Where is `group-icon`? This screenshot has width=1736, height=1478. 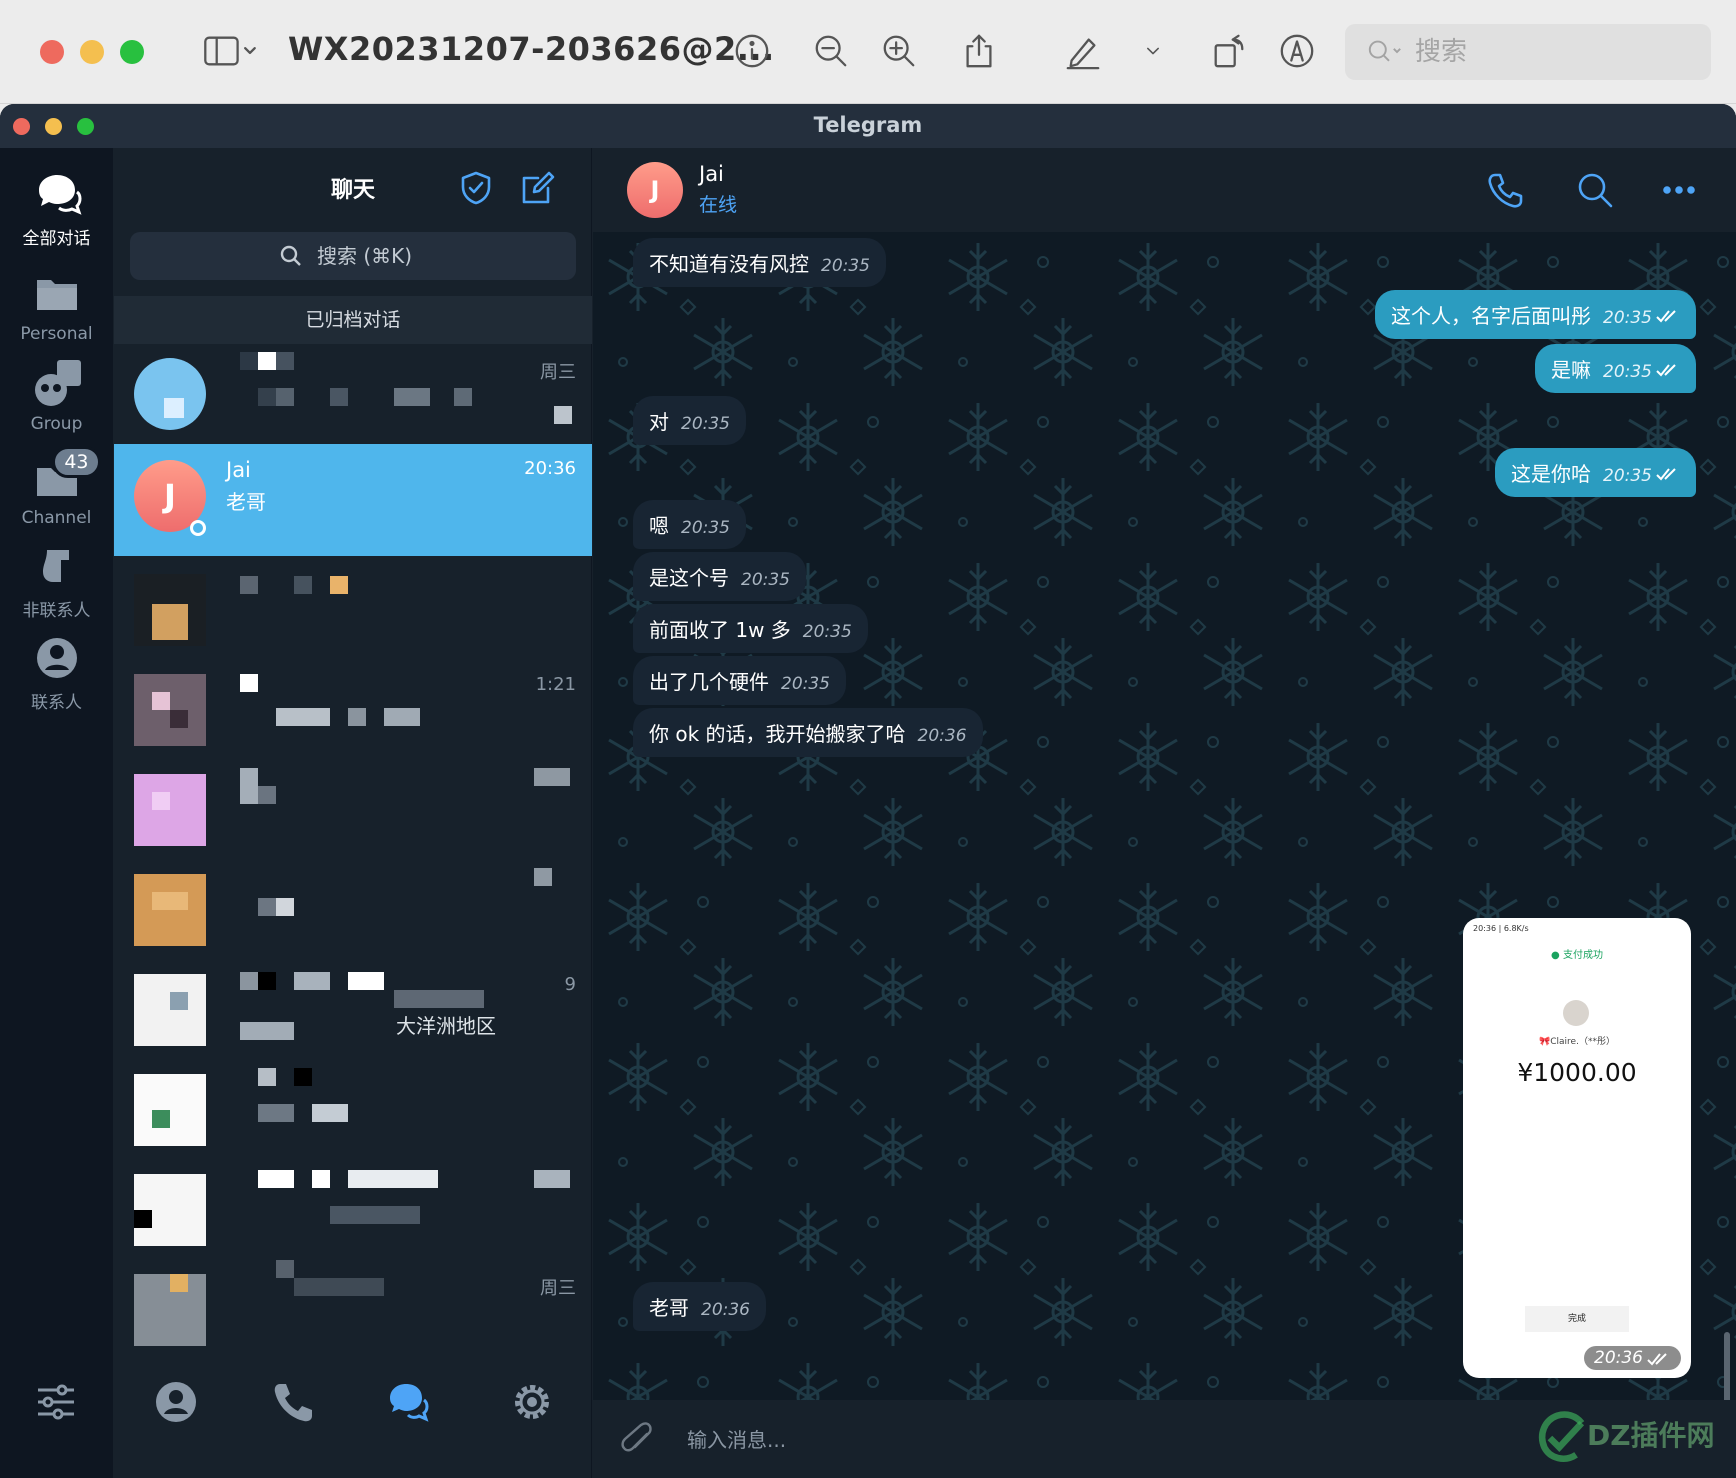
group-icon is located at coordinates (57, 384).